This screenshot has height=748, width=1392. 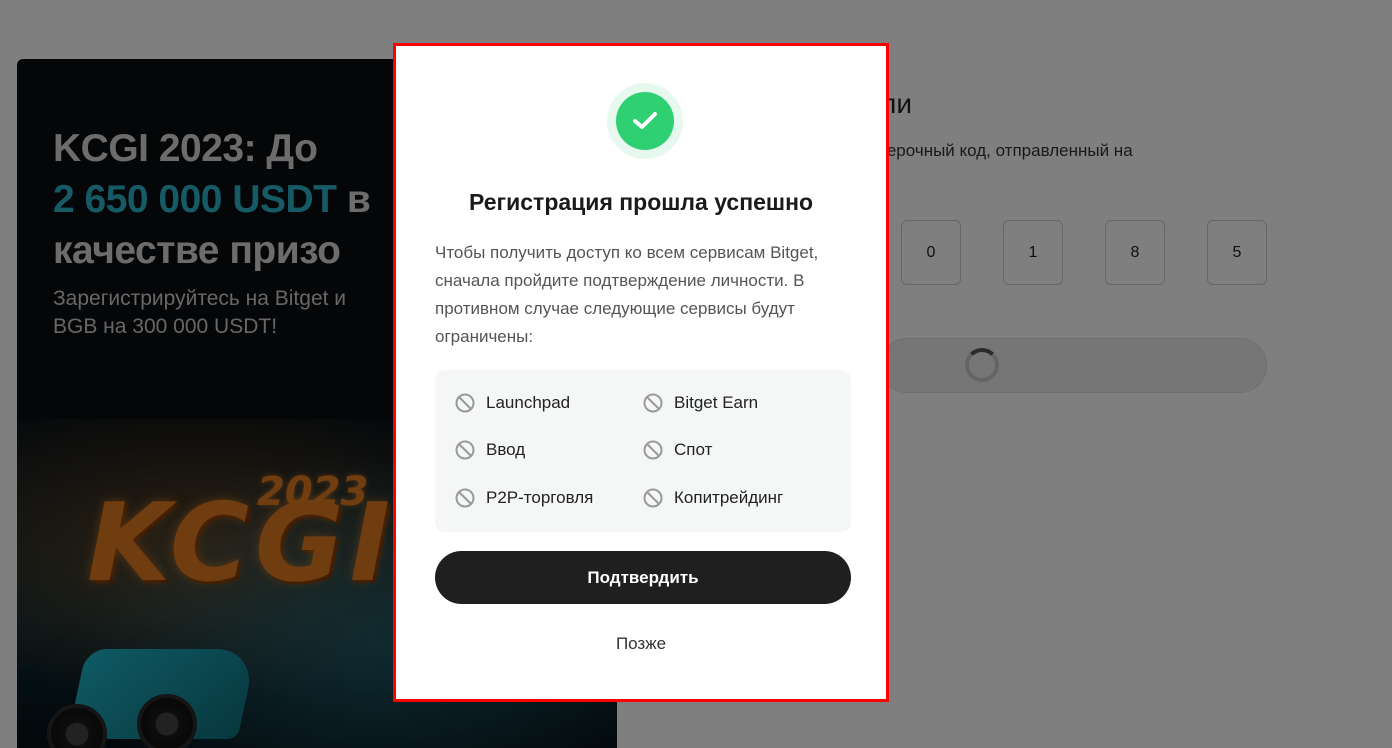 I want to click on later-button: Позже, so click(x=641, y=644).